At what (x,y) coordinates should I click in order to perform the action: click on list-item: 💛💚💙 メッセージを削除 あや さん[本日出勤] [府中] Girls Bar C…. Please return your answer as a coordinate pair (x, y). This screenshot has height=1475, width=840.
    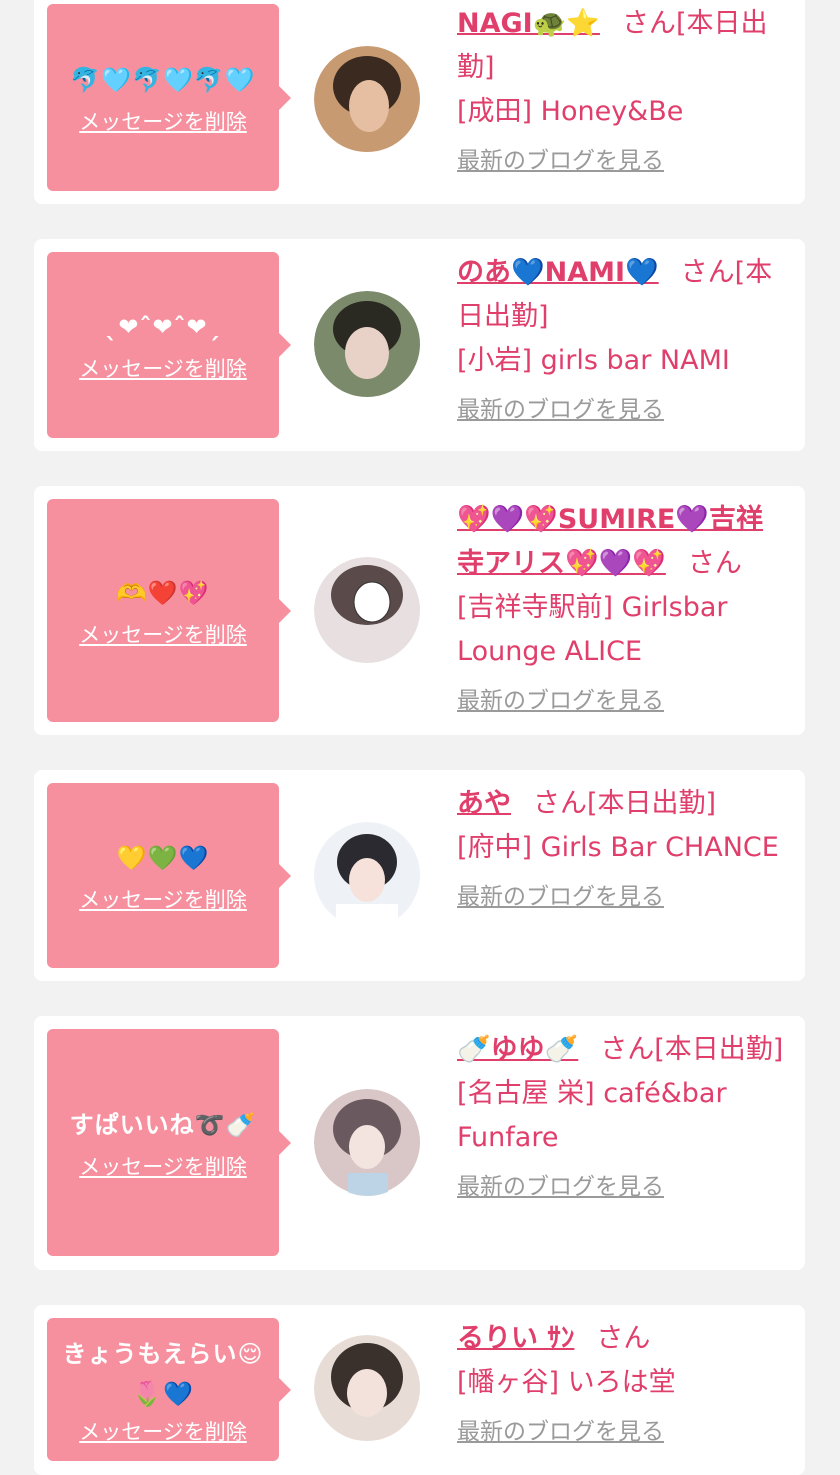
    Looking at the image, I should click on (419, 875).